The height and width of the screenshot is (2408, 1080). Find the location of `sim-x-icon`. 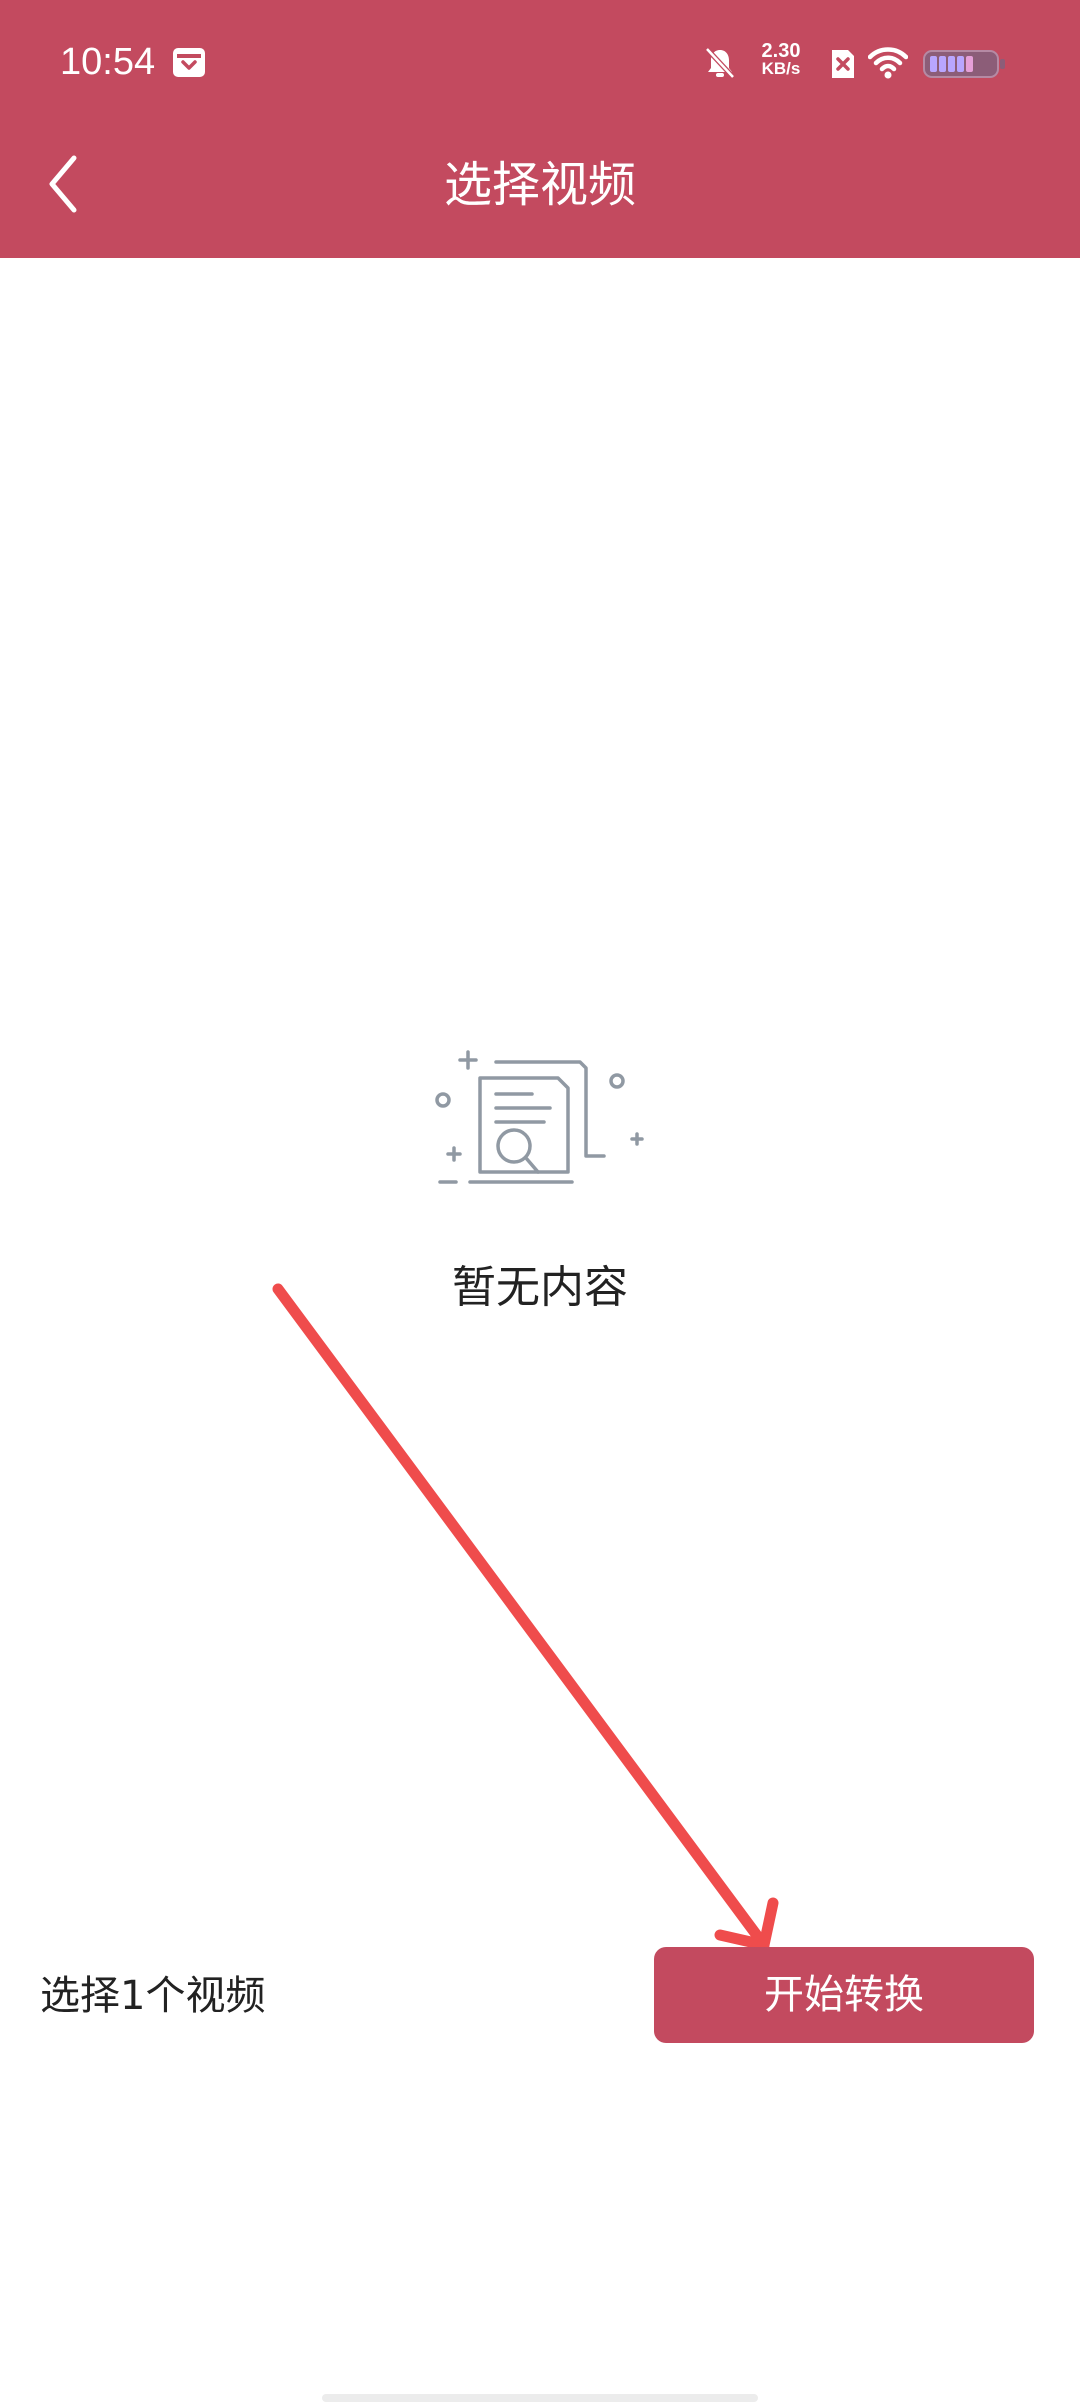

sim-x-icon is located at coordinates (843, 64).